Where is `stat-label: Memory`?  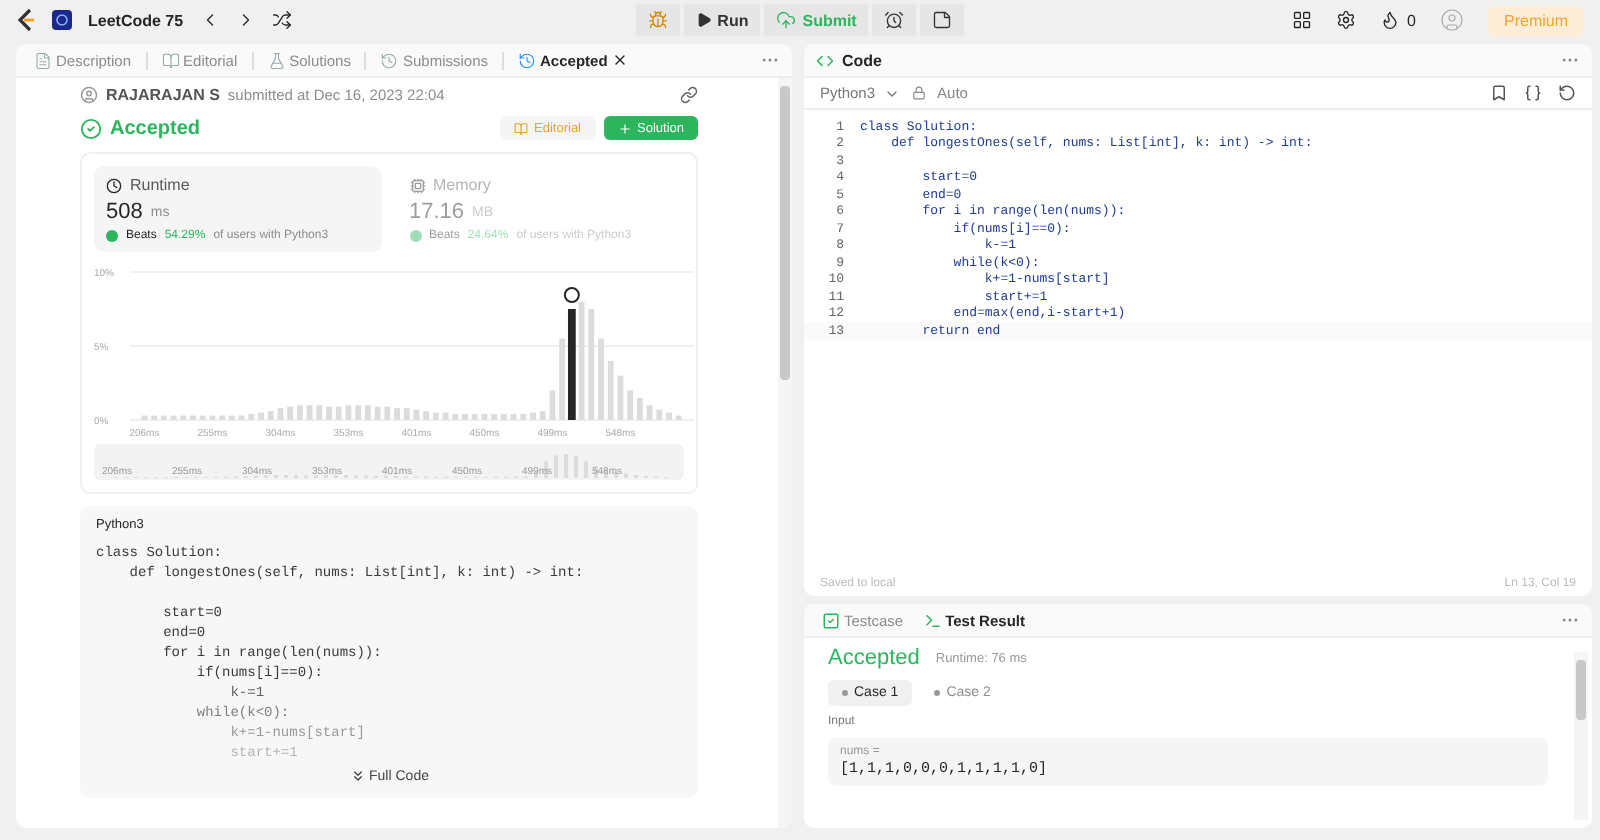
stat-label: Memory is located at coordinates (462, 185).